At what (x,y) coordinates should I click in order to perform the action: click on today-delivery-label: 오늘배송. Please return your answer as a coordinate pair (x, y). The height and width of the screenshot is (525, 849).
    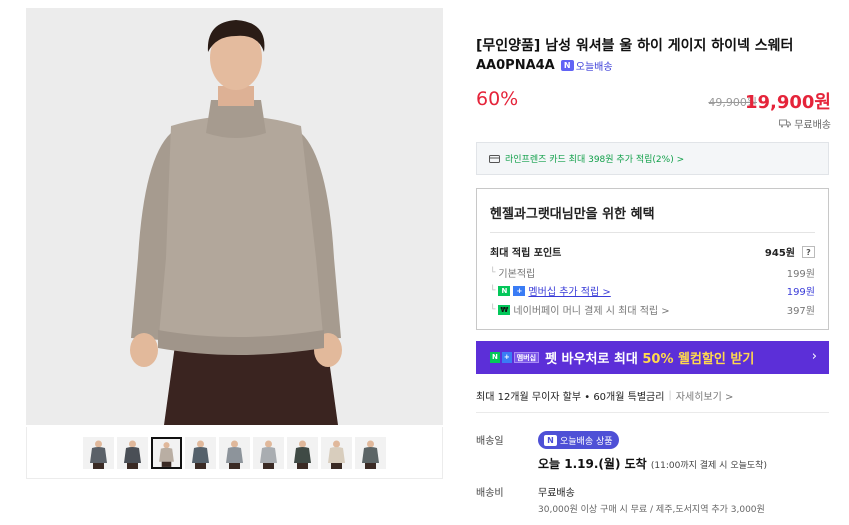
    Looking at the image, I should click on (594, 67).